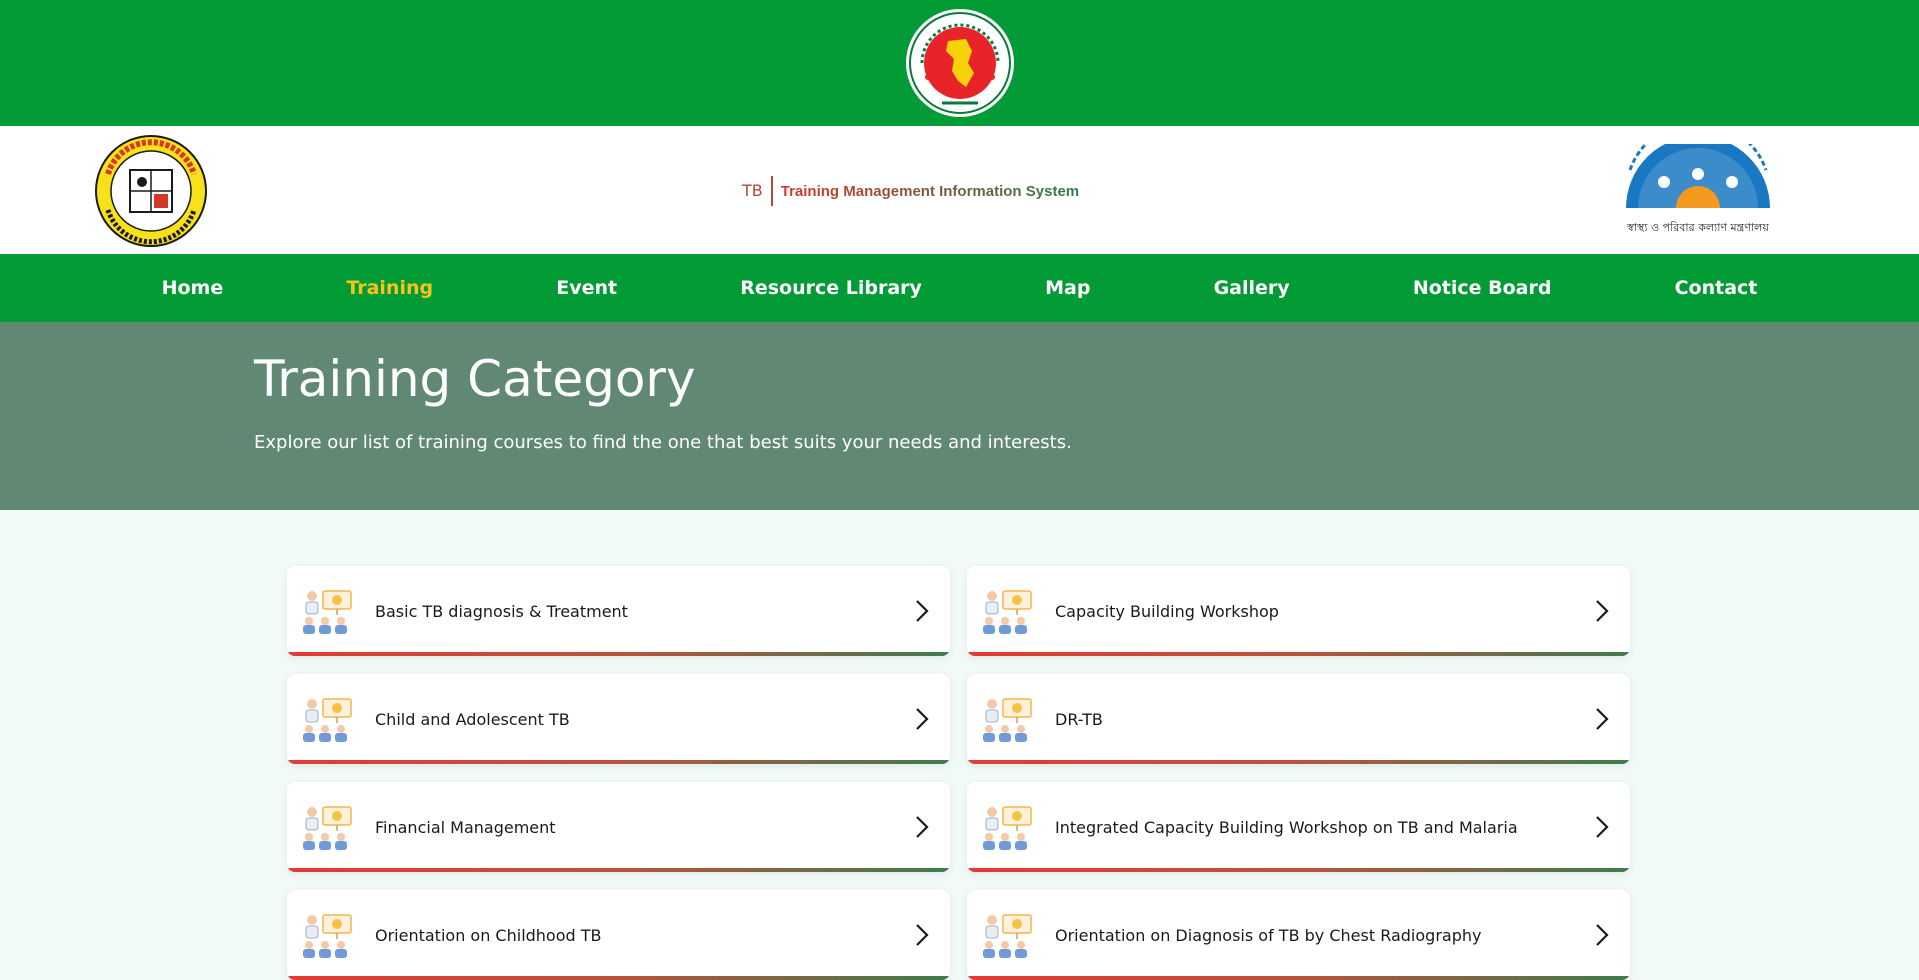  Describe the element at coordinates (389, 288) in the screenshot. I see `nav-training: Training` at that location.